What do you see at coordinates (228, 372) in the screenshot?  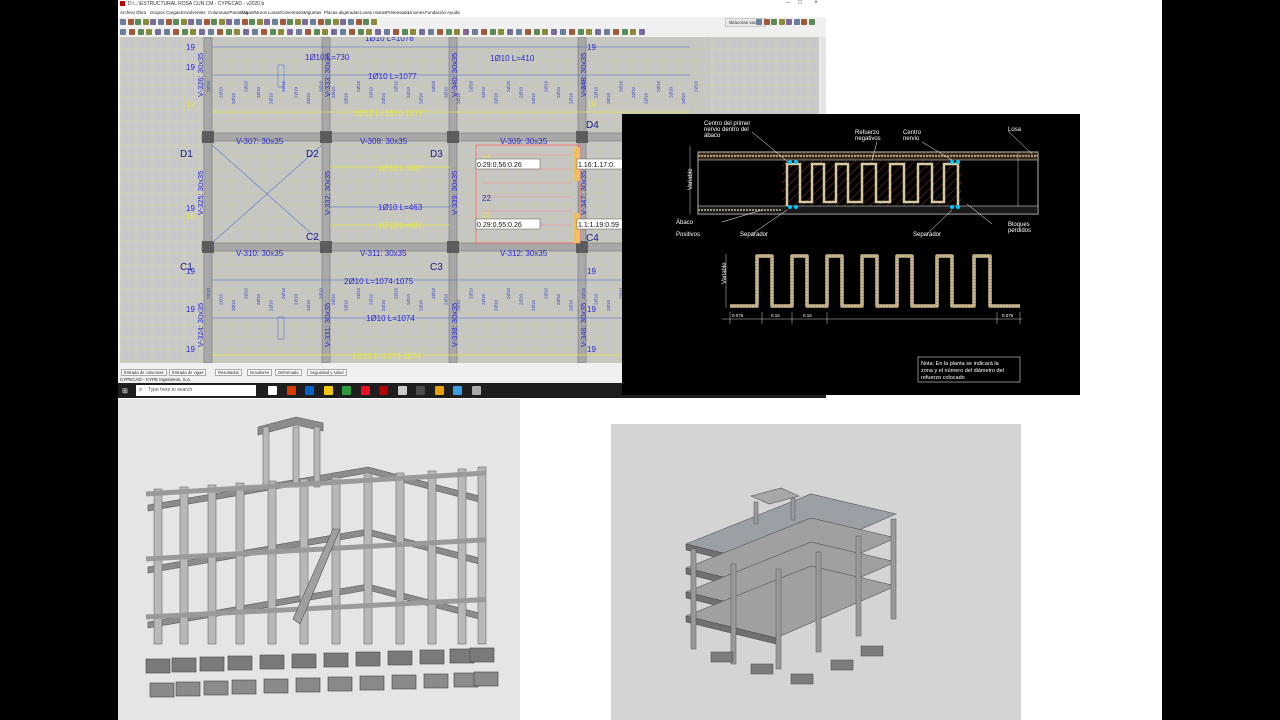 I see `tab-2: Resultados` at bounding box center [228, 372].